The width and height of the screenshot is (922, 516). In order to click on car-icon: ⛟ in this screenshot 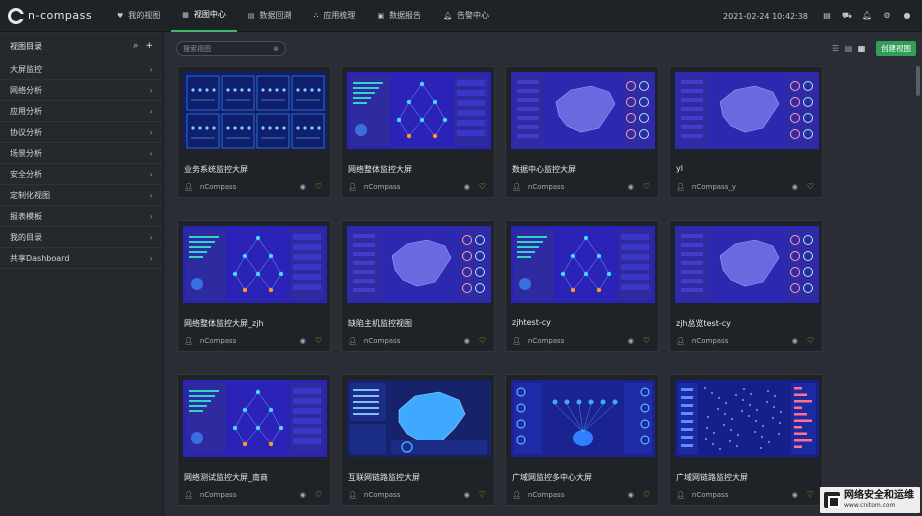, I will do `click(847, 16)`.